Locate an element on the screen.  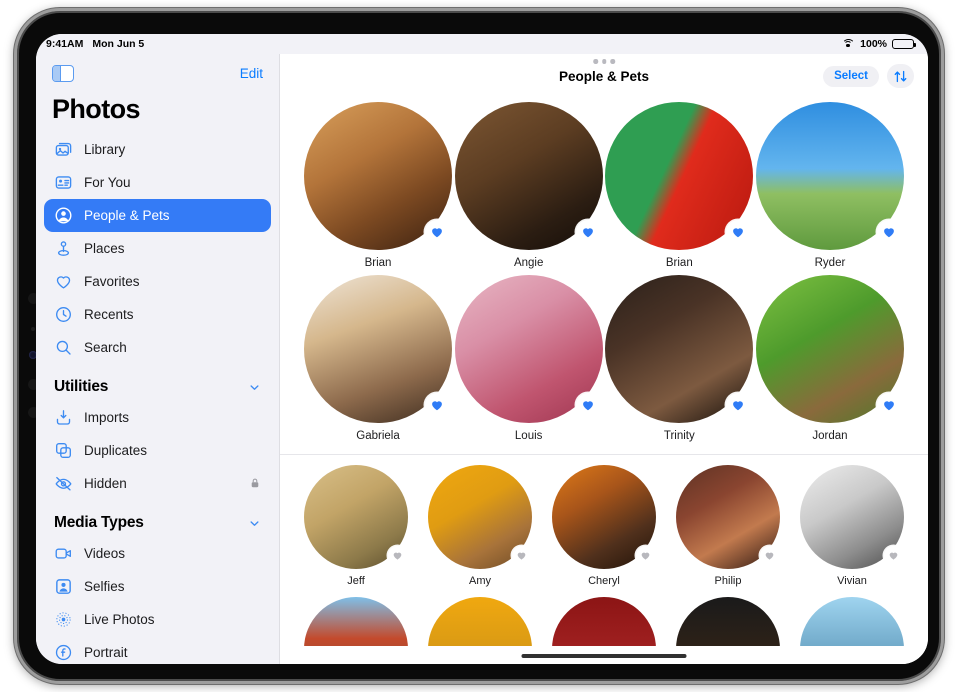
sidebar-item-label: Duplicates is located at coordinates (116, 450).